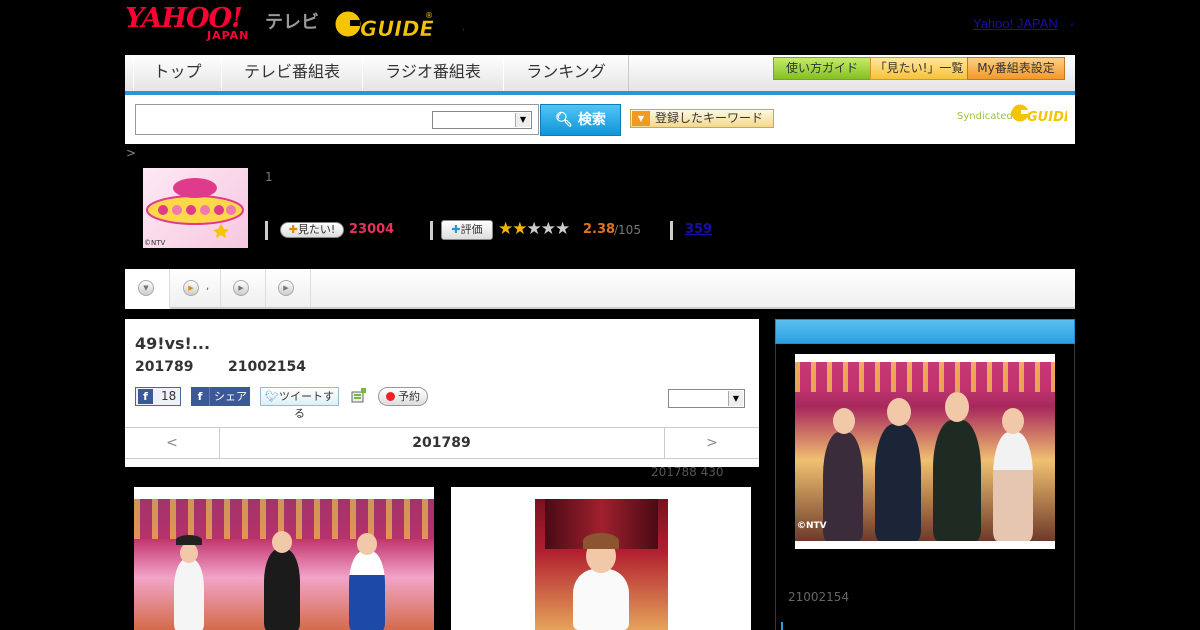 This screenshot has width=1200, height=630. What do you see at coordinates (819, 597) in the screenshot?
I see `sidebar-episode-id: 21002154` at bounding box center [819, 597].